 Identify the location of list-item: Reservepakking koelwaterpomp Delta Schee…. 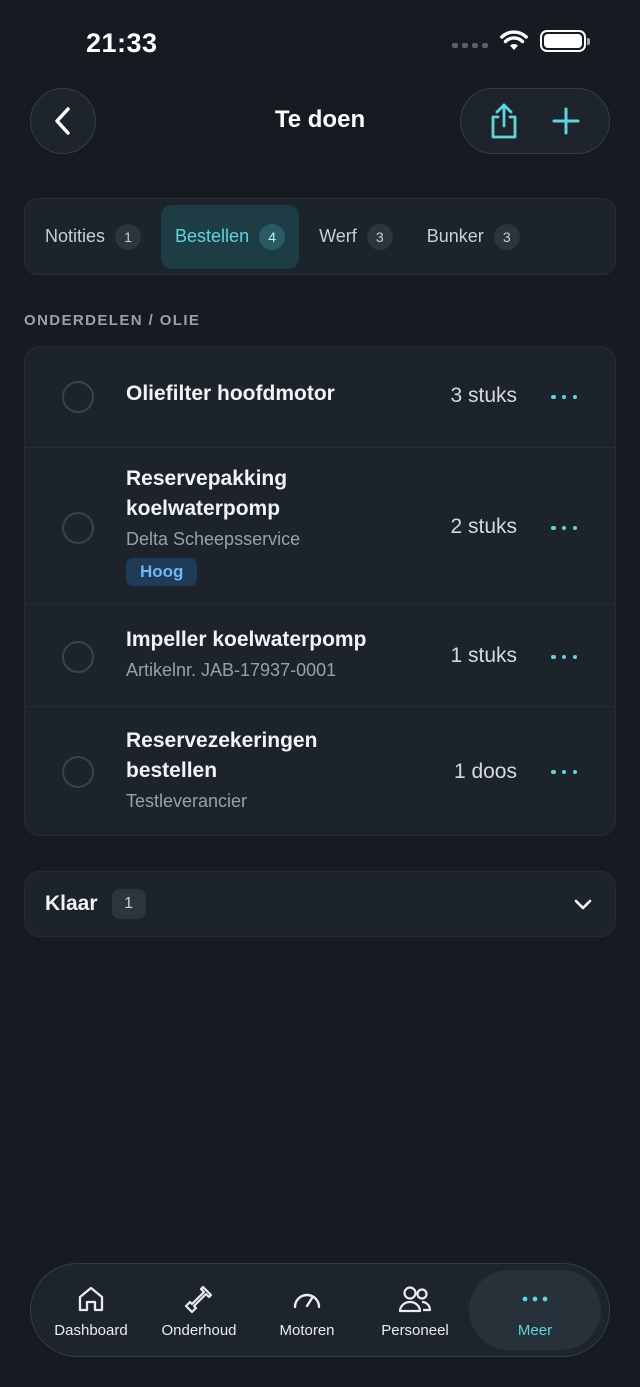
(320, 526).